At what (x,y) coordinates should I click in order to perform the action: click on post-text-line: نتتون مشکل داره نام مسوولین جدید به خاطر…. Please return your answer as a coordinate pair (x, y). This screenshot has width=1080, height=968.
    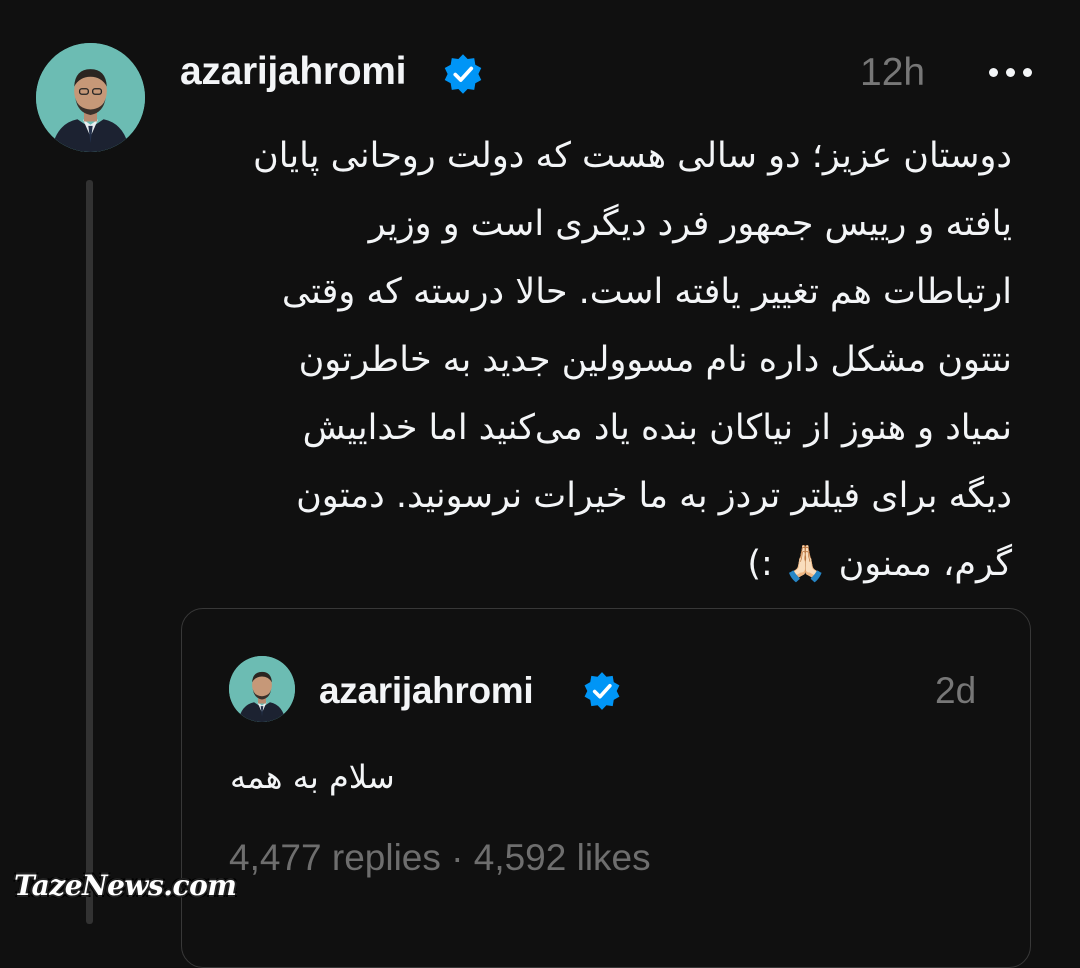
    Looking at the image, I should click on (655, 360).